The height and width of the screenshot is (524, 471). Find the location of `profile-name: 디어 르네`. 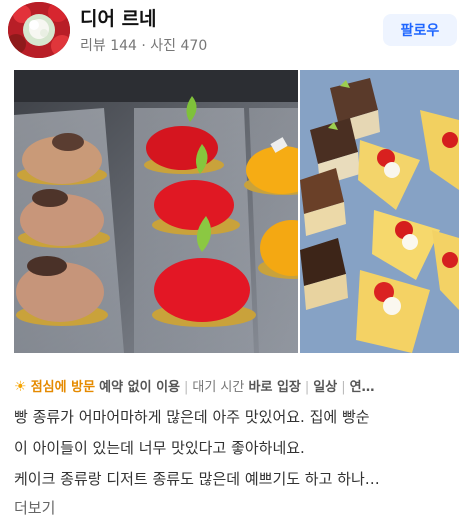

profile-name: 디어 르네 is located at coordinates (118, 17).